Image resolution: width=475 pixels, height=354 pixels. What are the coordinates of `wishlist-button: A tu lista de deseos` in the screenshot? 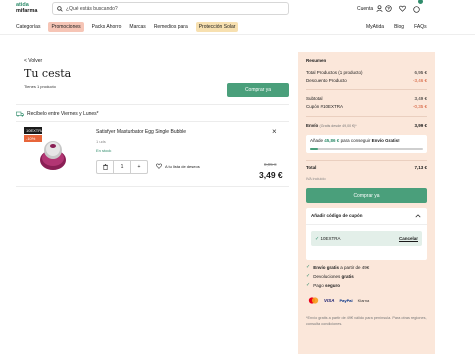 It's located at (178, 166).